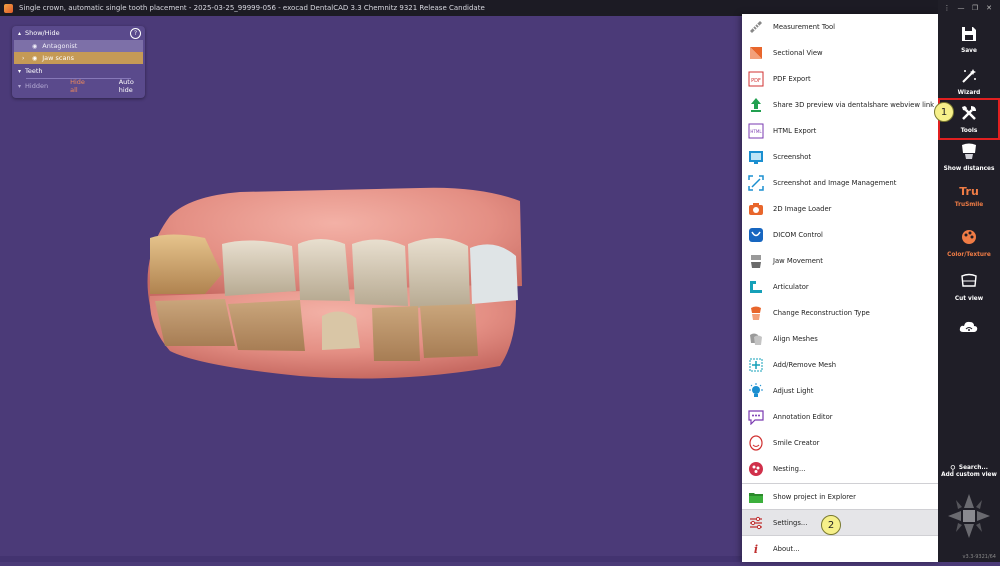 The width and height of the screenshot is (1000, 566). I want to click on toolbar-label: Wizard, so click(969, 93).